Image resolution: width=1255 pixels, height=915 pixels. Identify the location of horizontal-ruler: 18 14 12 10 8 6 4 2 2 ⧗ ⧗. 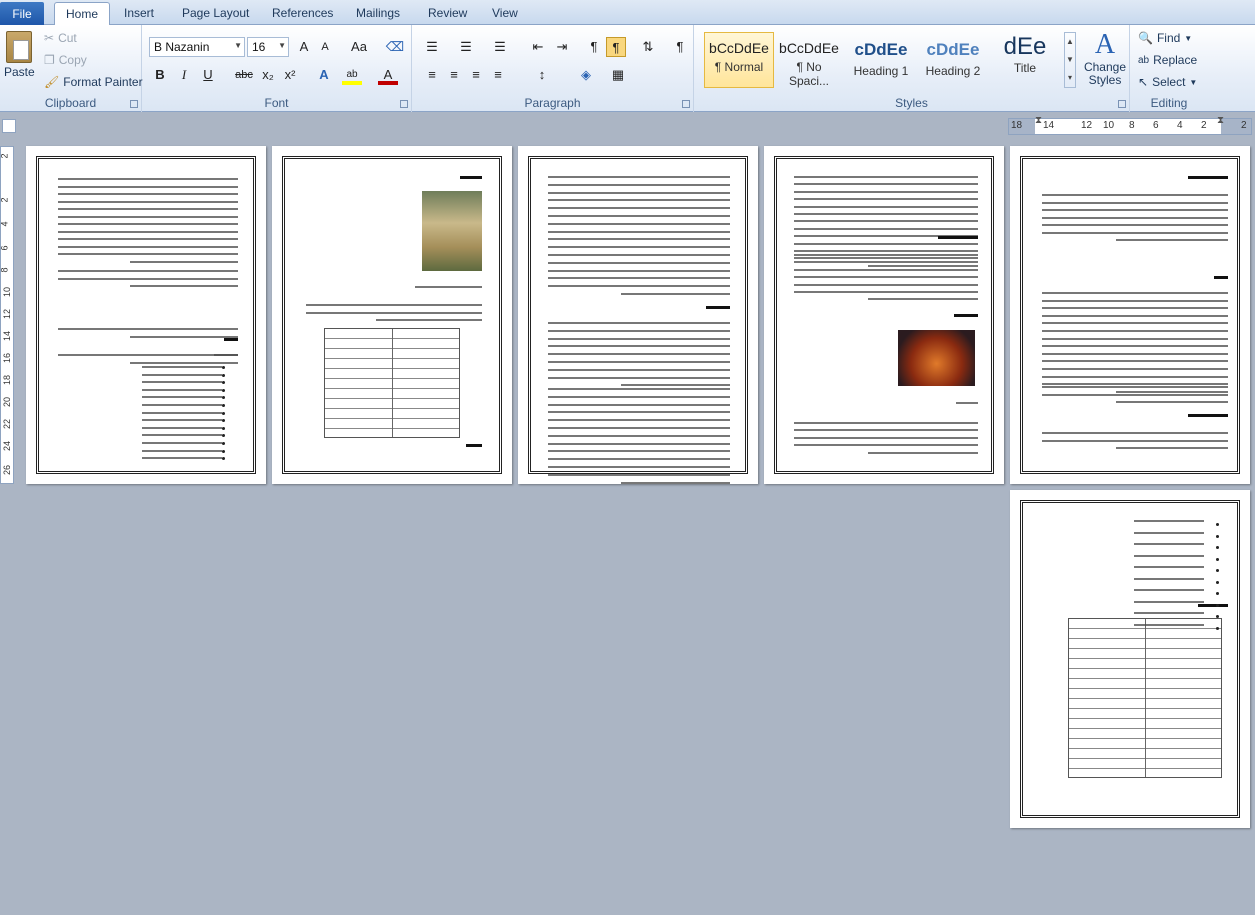
(1130, 125).